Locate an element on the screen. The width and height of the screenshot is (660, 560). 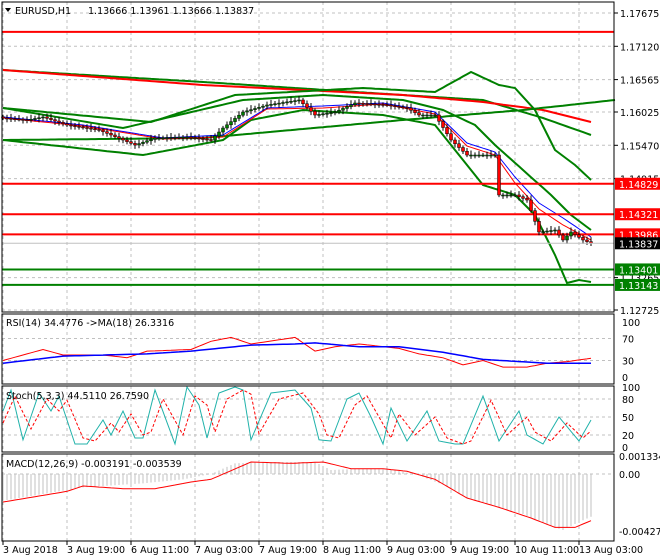
collapse-triangle-icon is located at coordinates (8, 10).